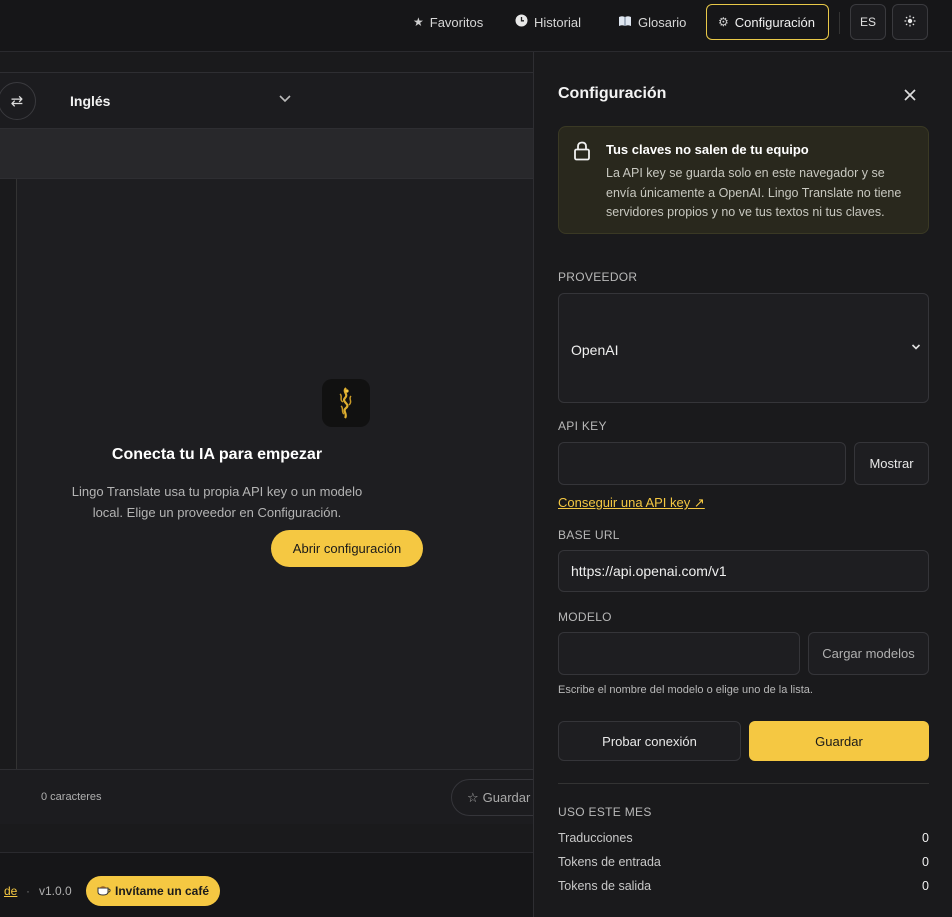 The image size is (952, 917). Describe the element at coordinates (521, 22) in the screenshot. I see `clock-icon` at that location.